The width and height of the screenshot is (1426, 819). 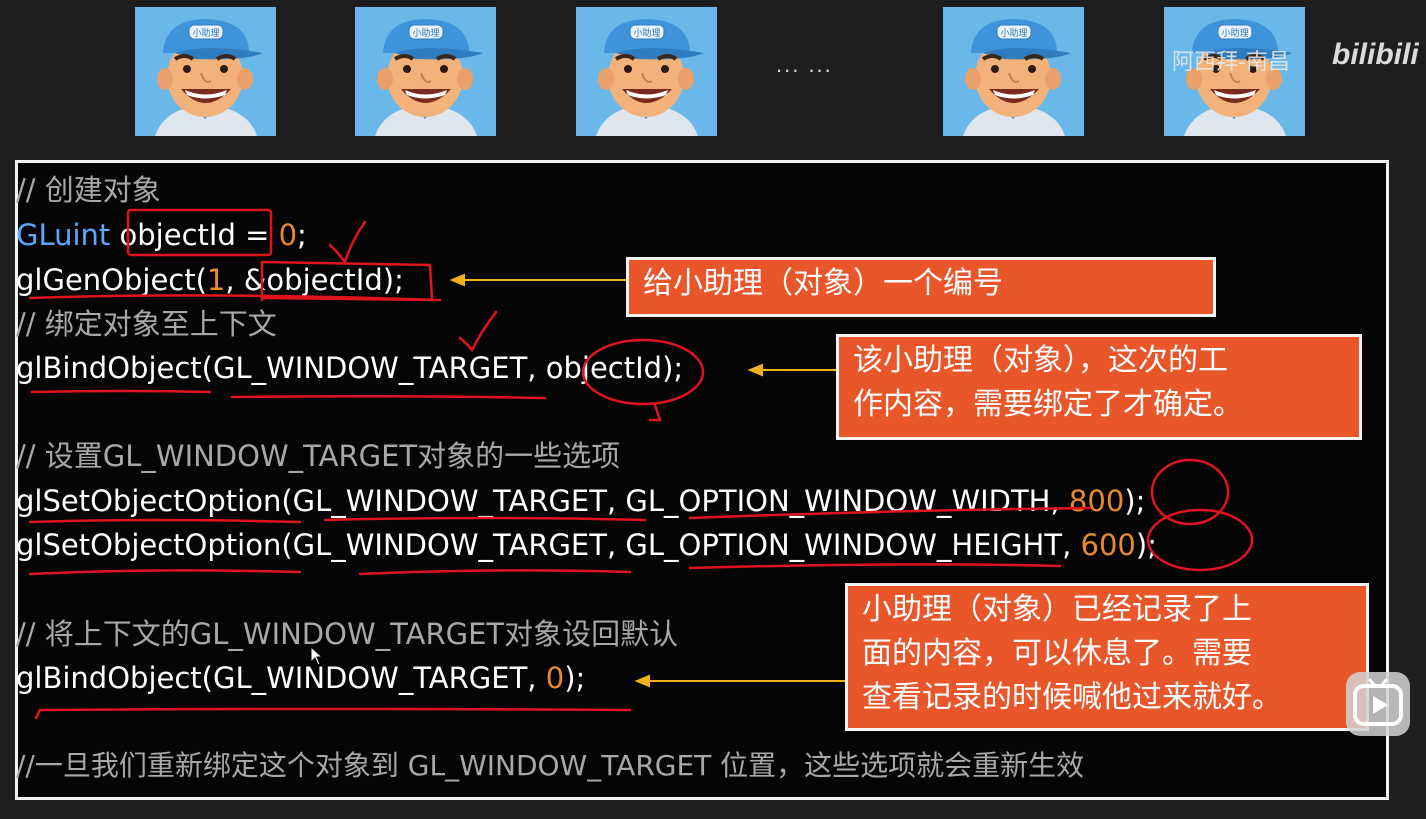 What do you see at coordinates (300, 678) in the screenshot?
I see `code-line-unbind: glBindObject(GL_WINDOW_TARGET, 0);` at bounding box center [300, 678].